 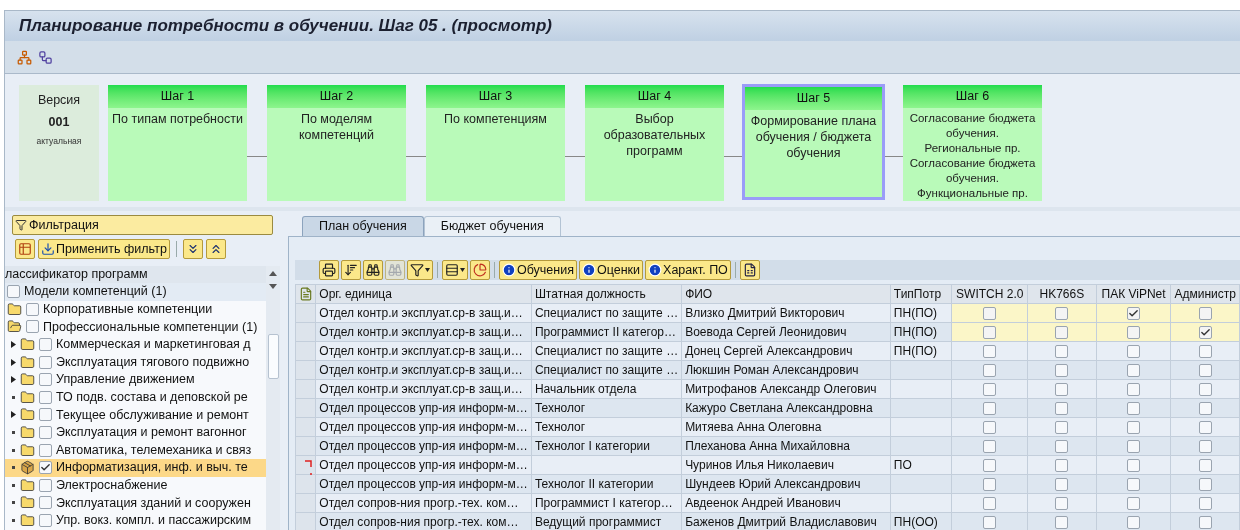 What do you see at coordinates (135, 327) in the screenshot?
I see `tree-item: Профессиональные компетенции (1)` at bounding box center [135, 327].